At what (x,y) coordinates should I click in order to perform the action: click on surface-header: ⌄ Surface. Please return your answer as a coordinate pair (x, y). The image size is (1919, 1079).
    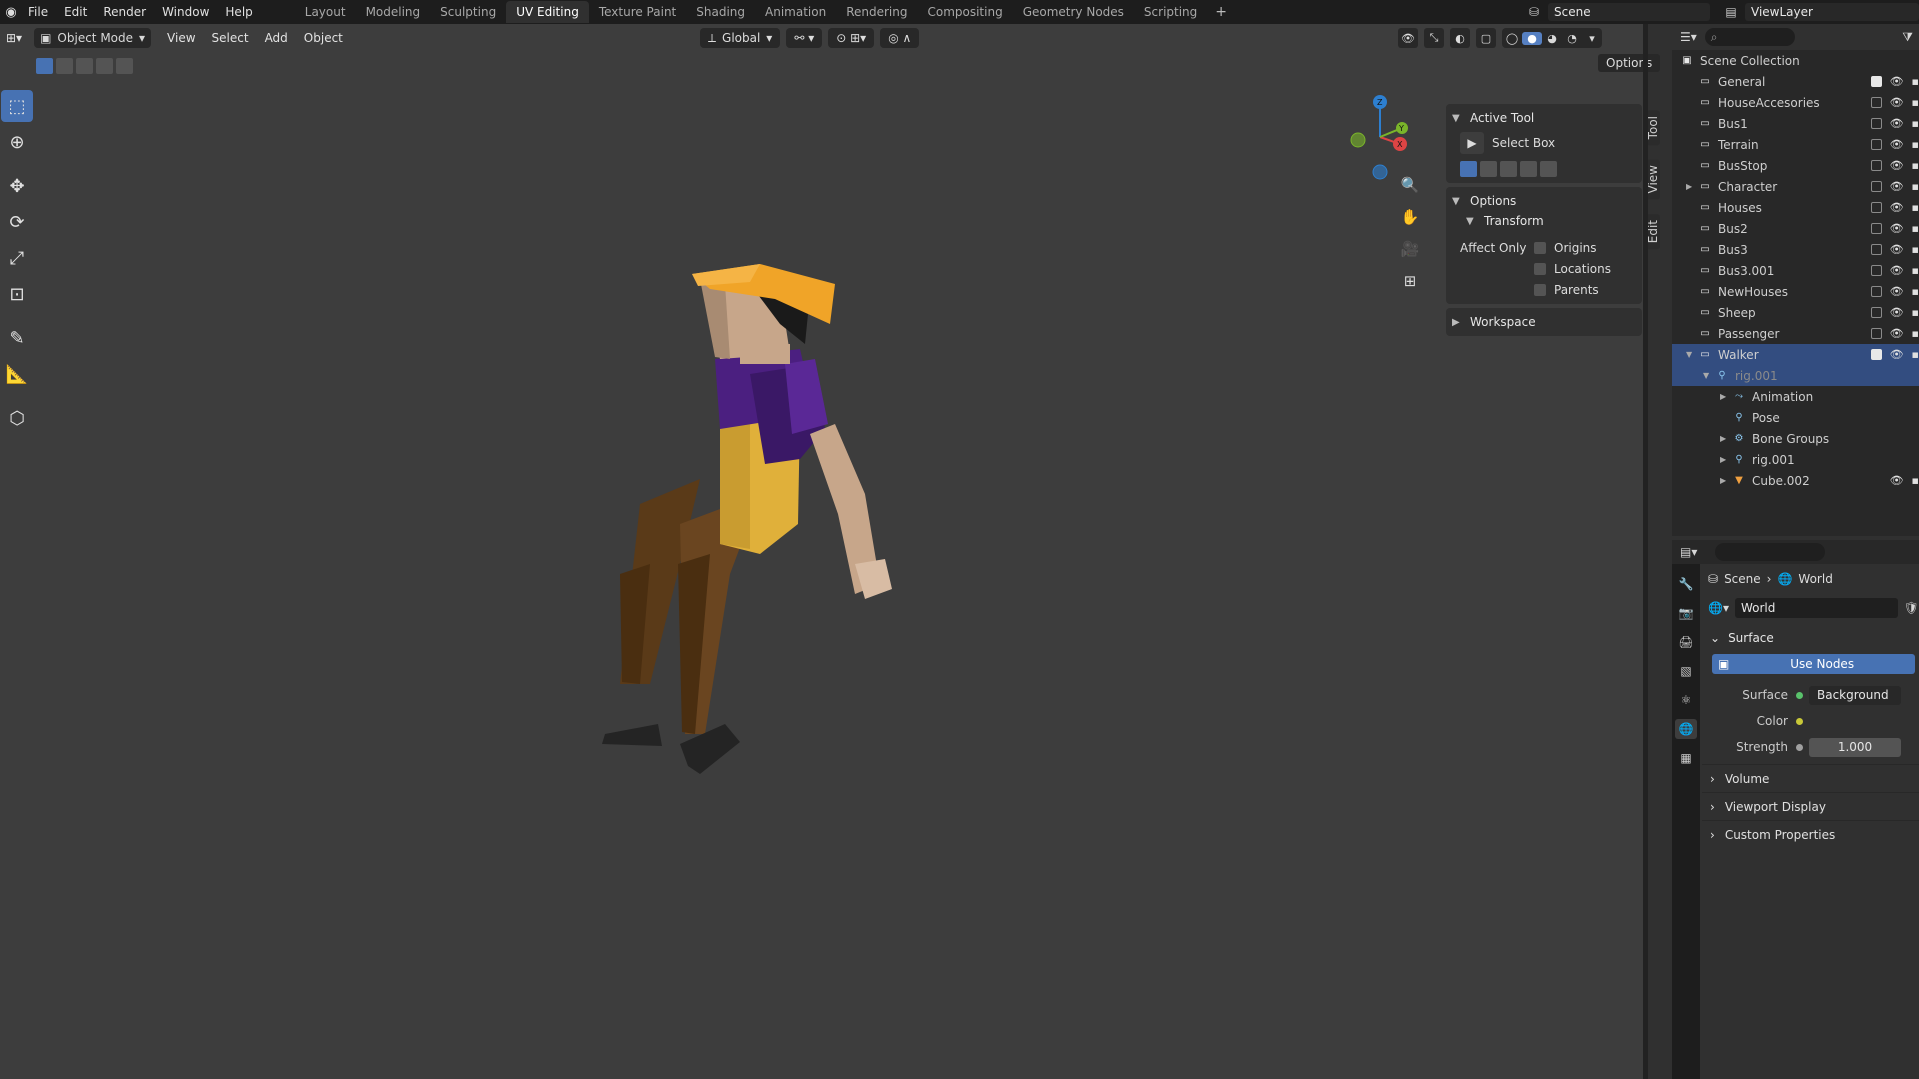
    Looking at the image, I should click on (1810, 638).